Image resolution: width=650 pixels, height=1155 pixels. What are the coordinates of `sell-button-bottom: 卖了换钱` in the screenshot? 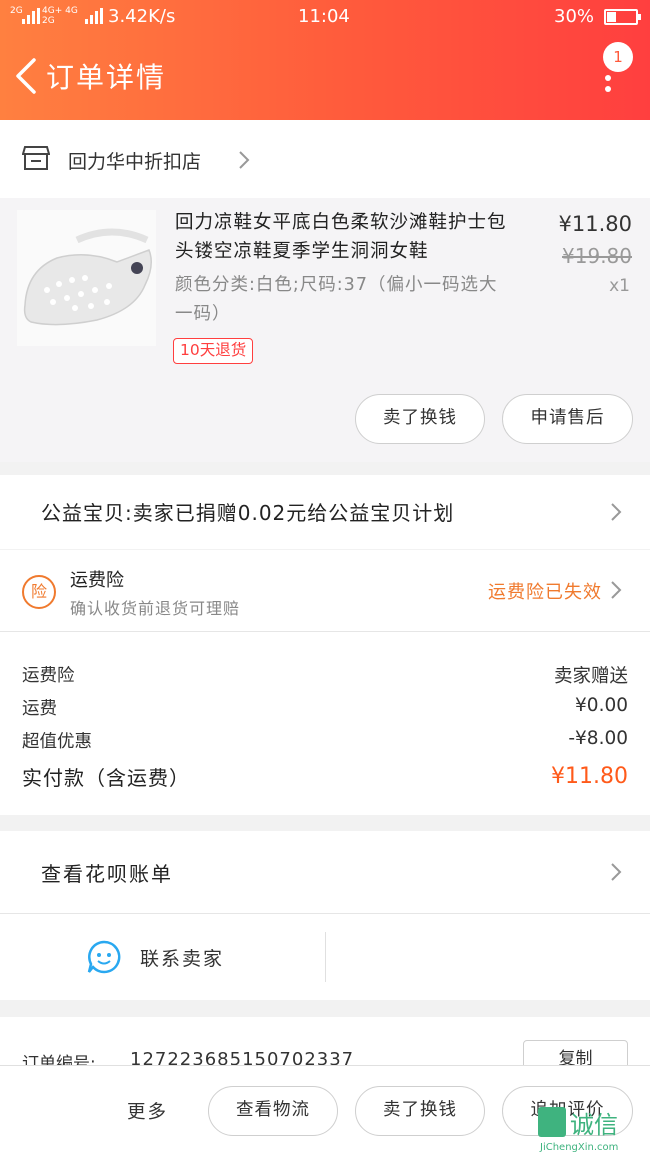 It's located at (420, 1111).